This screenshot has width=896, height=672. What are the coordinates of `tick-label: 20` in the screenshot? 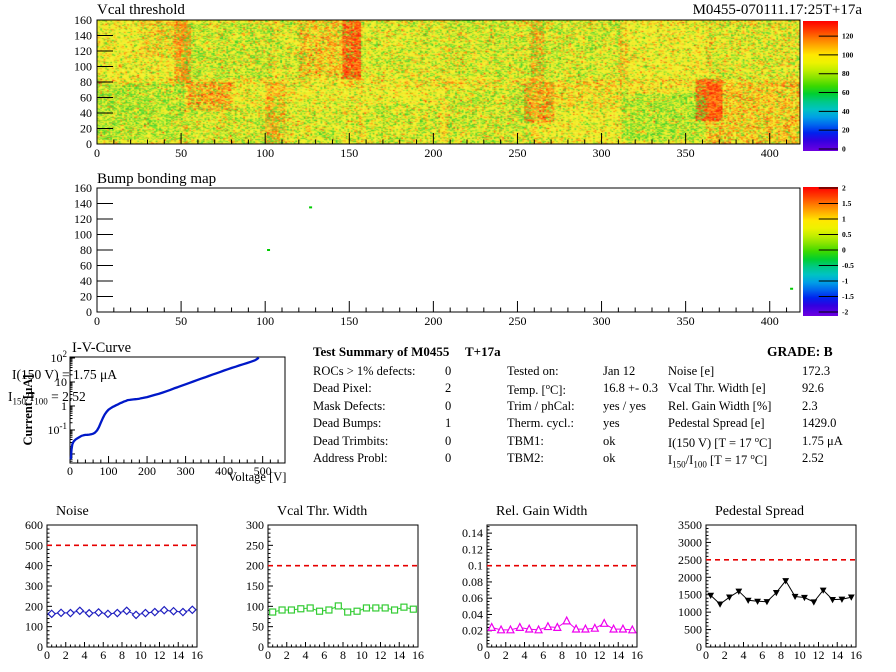 It's located at (86, 297).